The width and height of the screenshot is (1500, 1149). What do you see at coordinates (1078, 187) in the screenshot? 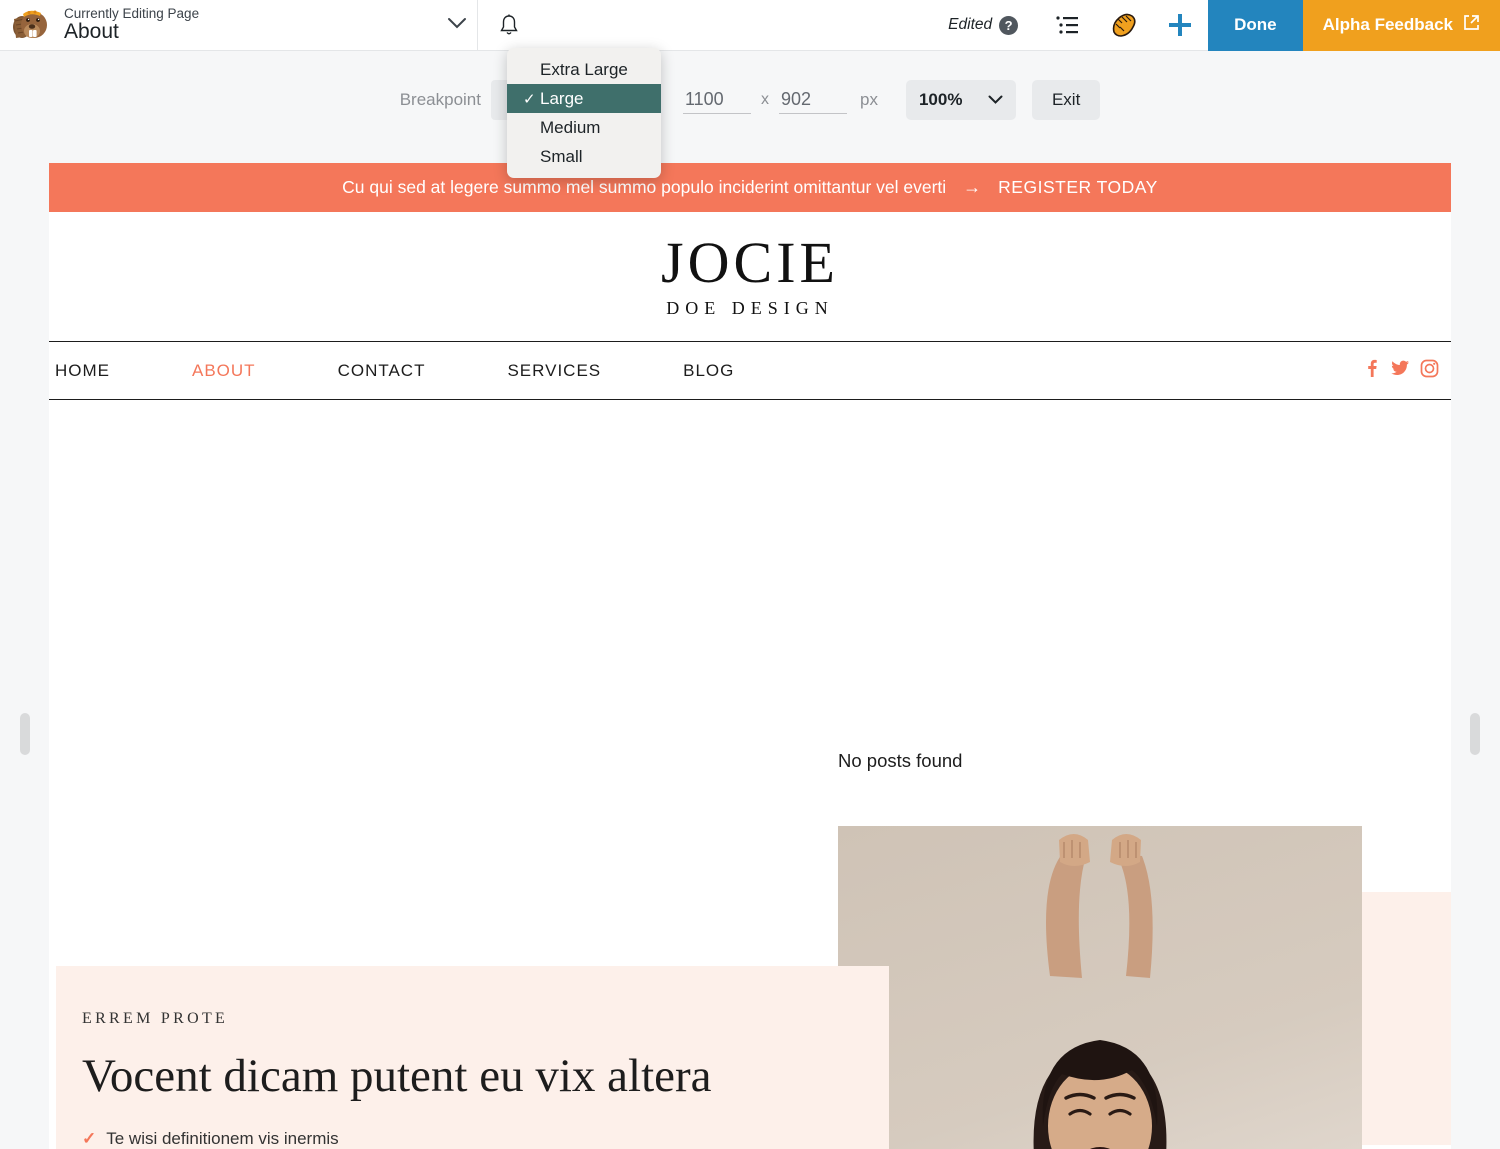
I see `register-today-link: REGISTER TODAY` at bounding box center [1078, 187].